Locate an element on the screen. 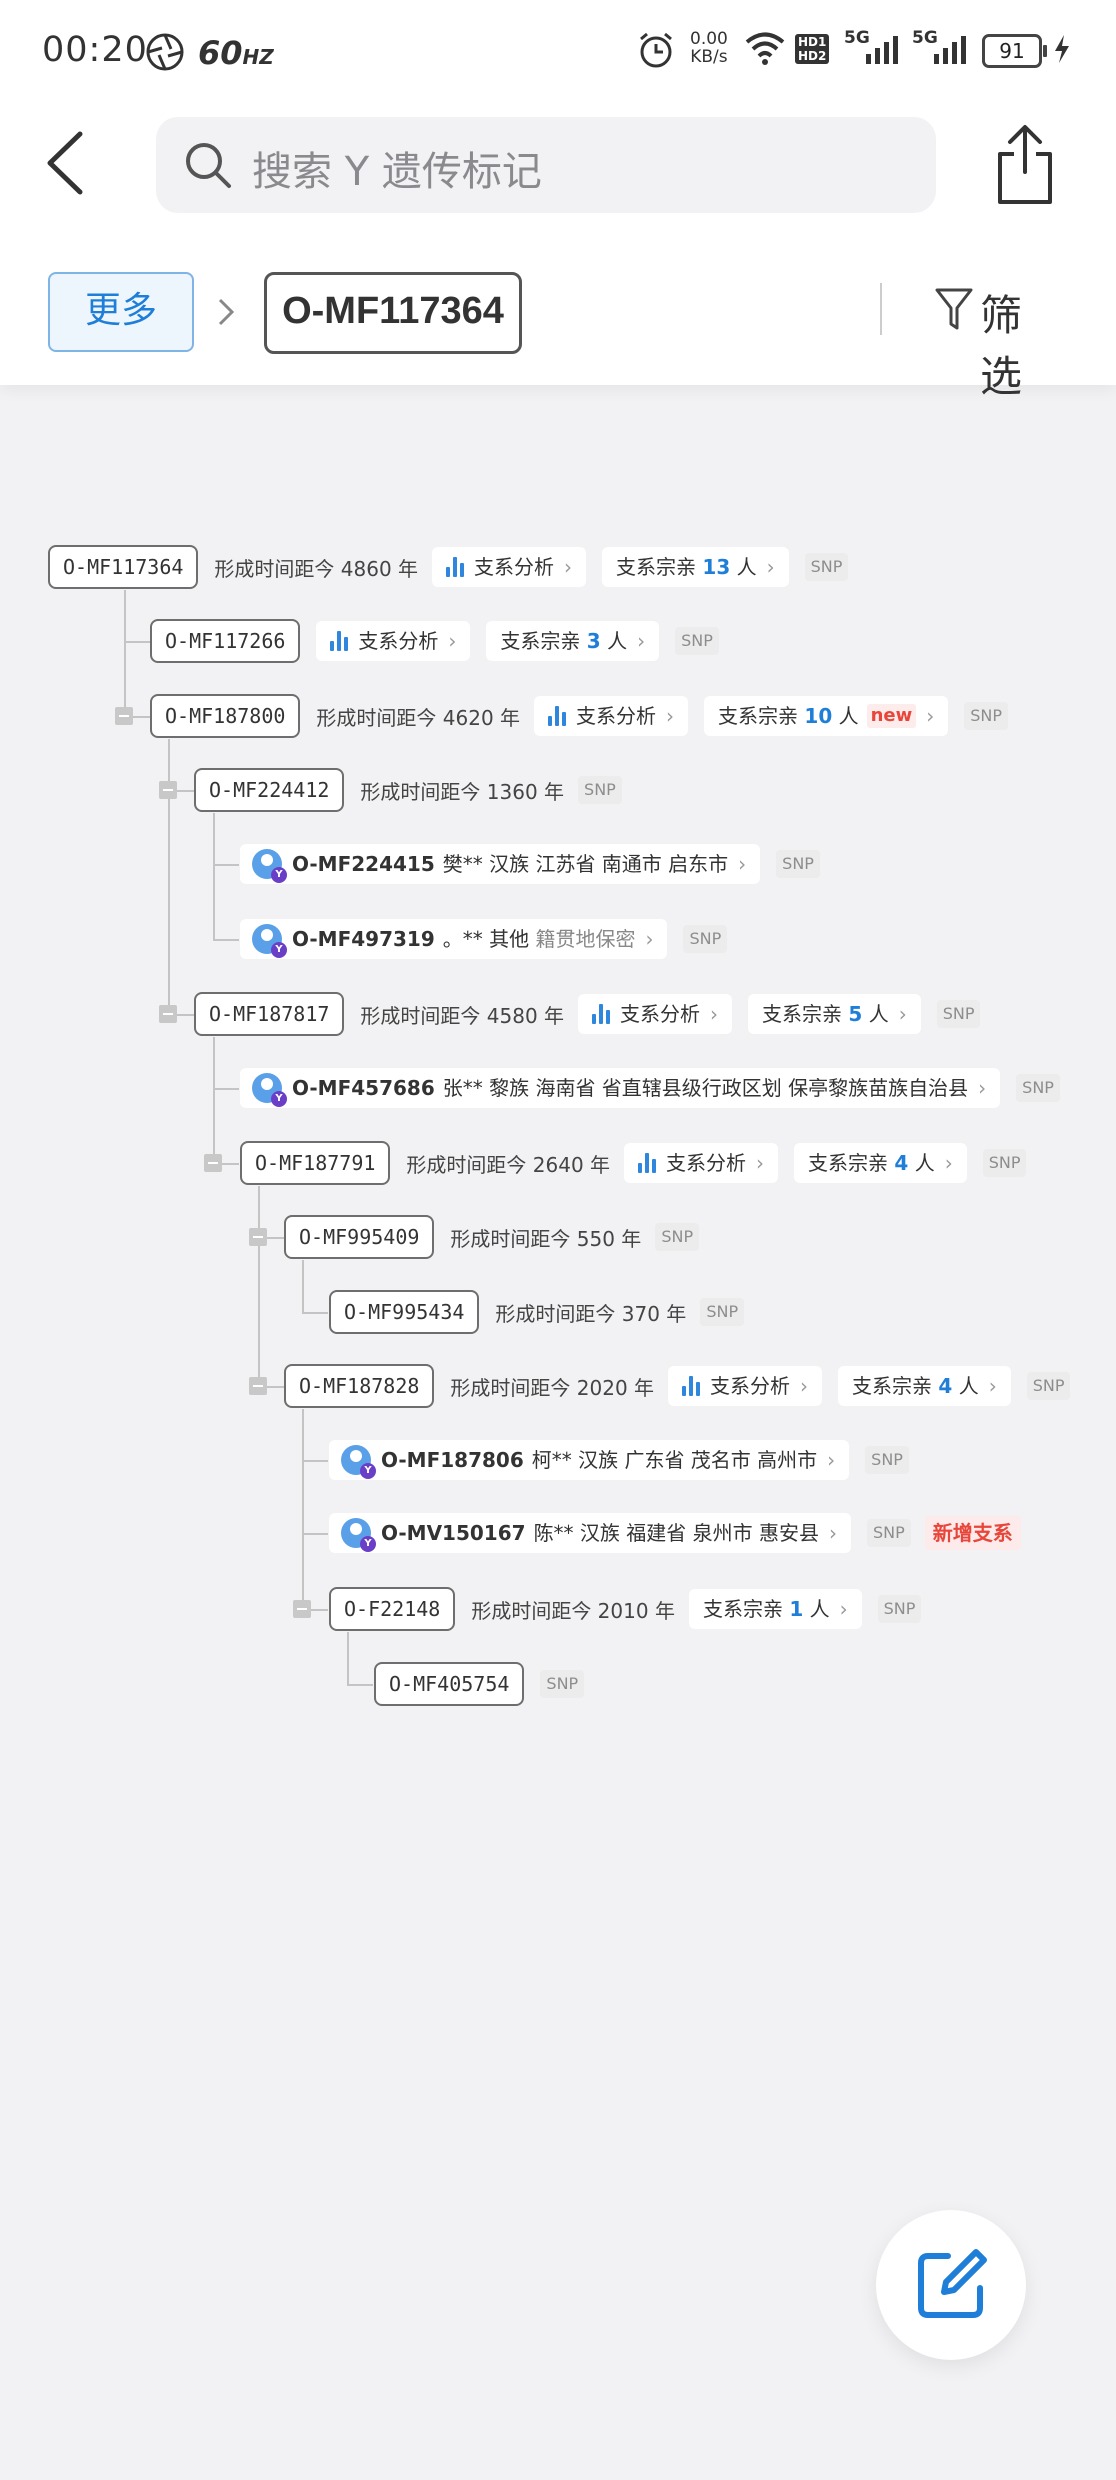 The width and height of the screenshot is (1116, 2480). edit-button is located at coordinates (951, 2285).